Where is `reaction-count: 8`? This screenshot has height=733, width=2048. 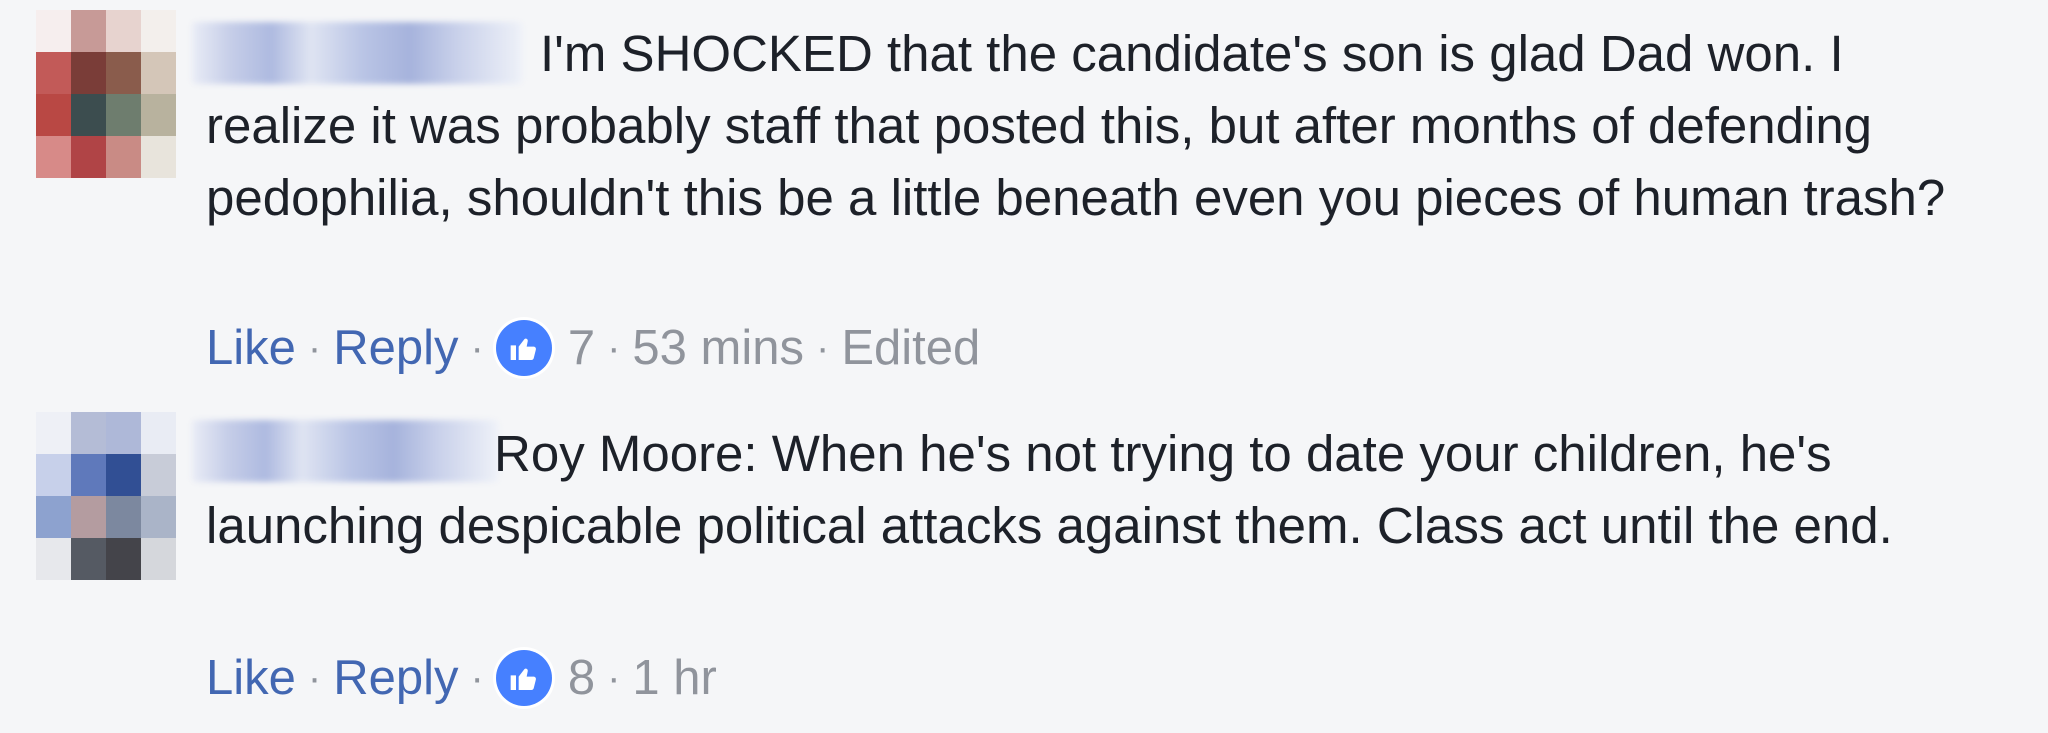
reaction-count: 8 is located at coordinates (581, 678).